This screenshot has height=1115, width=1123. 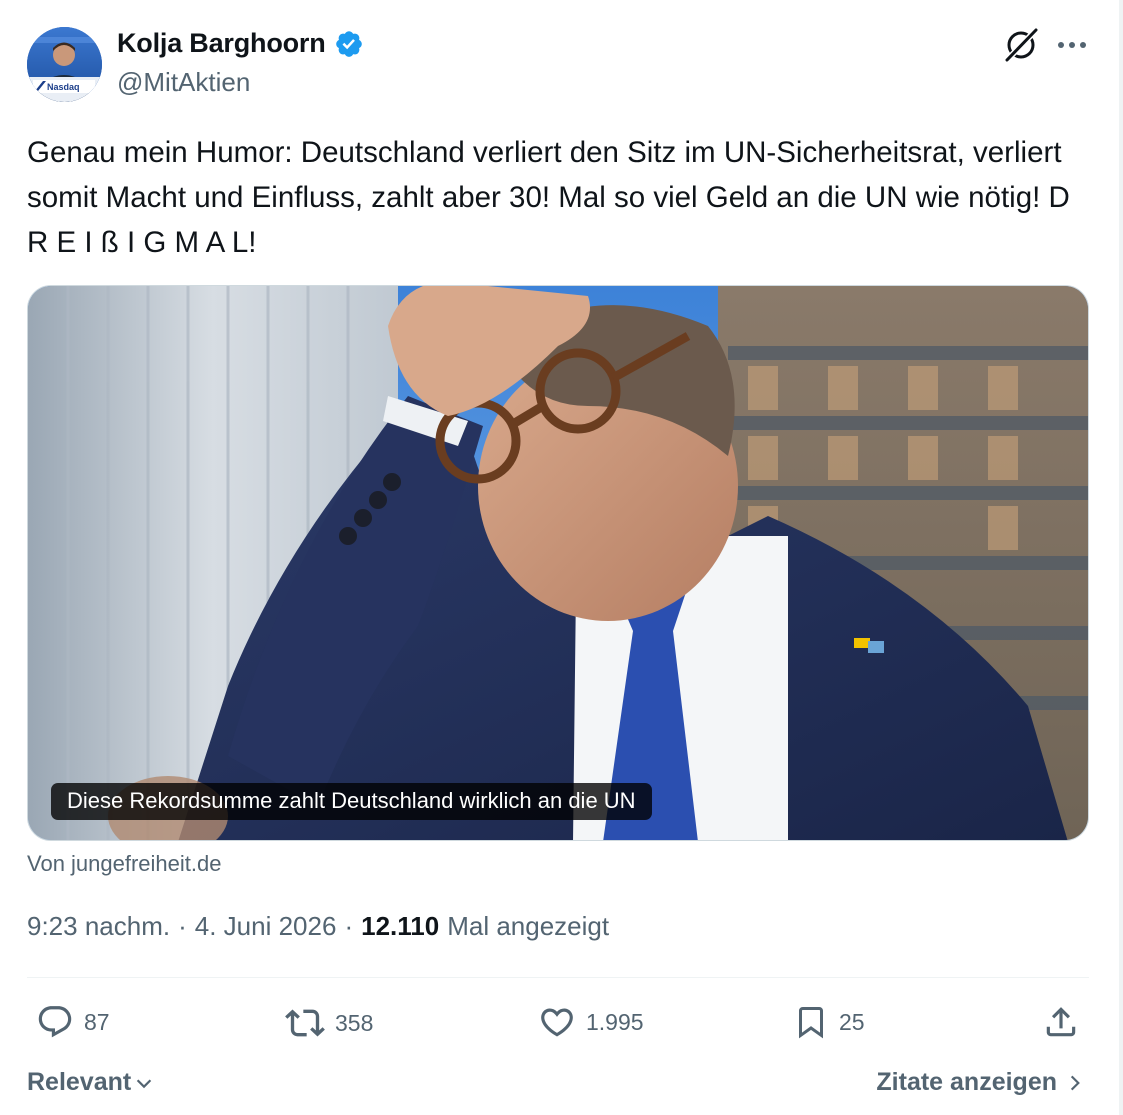 I want to click on bookmark-icon, so click(x=811, y=1023).